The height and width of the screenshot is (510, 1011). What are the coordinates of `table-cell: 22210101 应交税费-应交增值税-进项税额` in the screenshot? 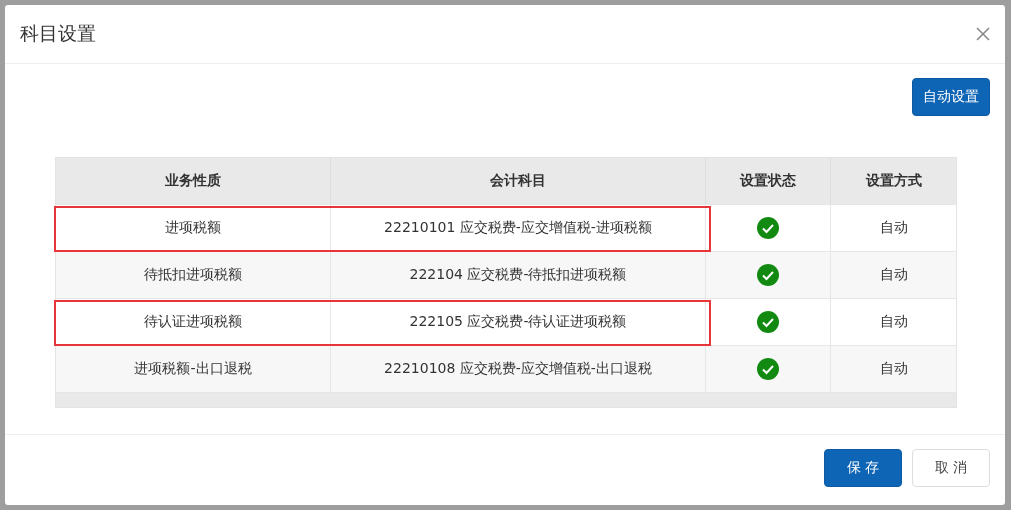 It's located at (518, 228).